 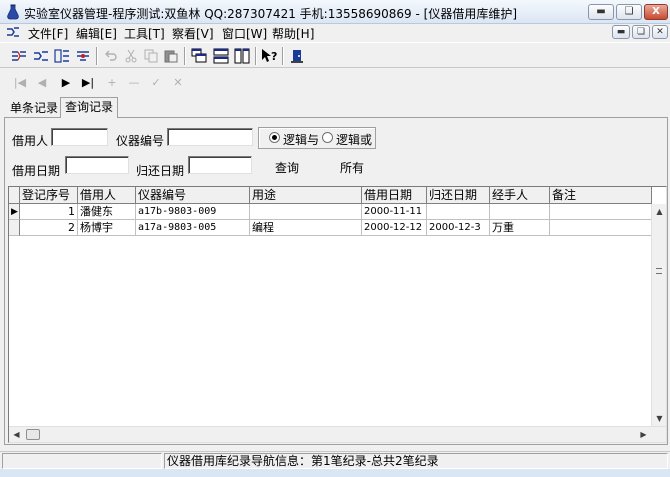 What do you see at coordinates (144, 33) in the screenshot?
I see `menu-tools: 工具[T]` at bounding box center [144, 33].